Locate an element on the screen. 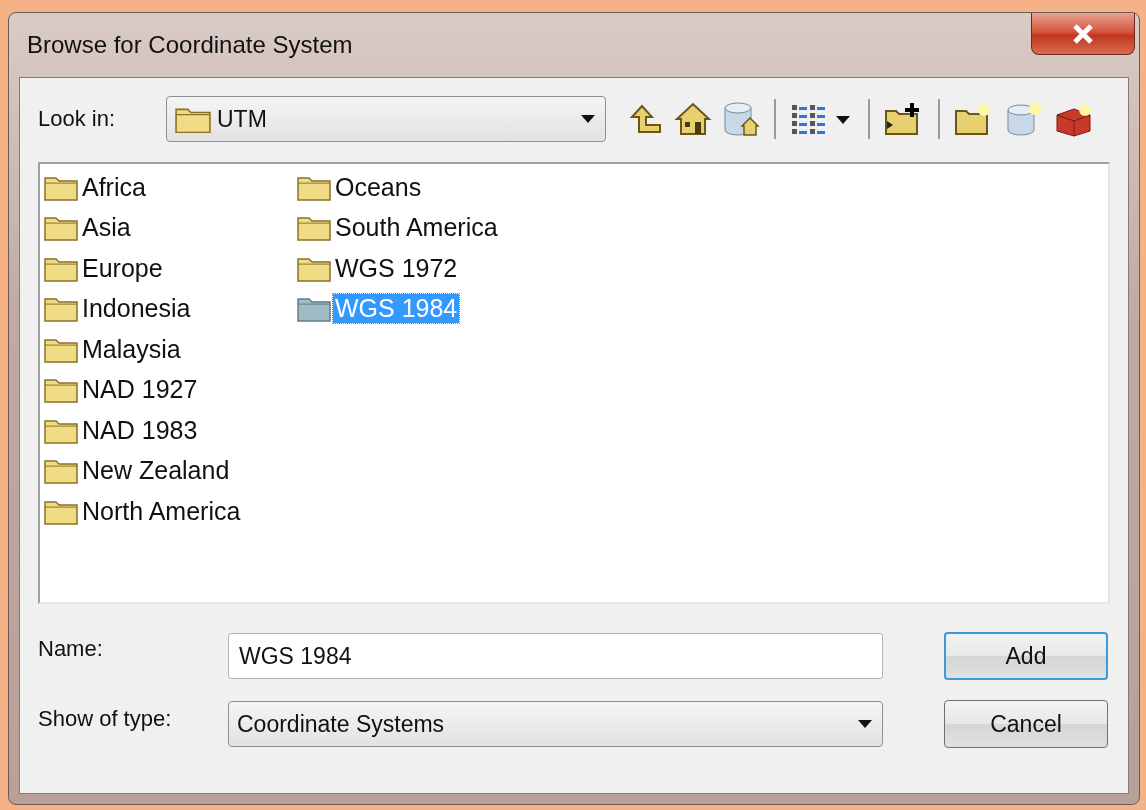  folder-item: NAD 1927 is located at coordinates (140, 390).